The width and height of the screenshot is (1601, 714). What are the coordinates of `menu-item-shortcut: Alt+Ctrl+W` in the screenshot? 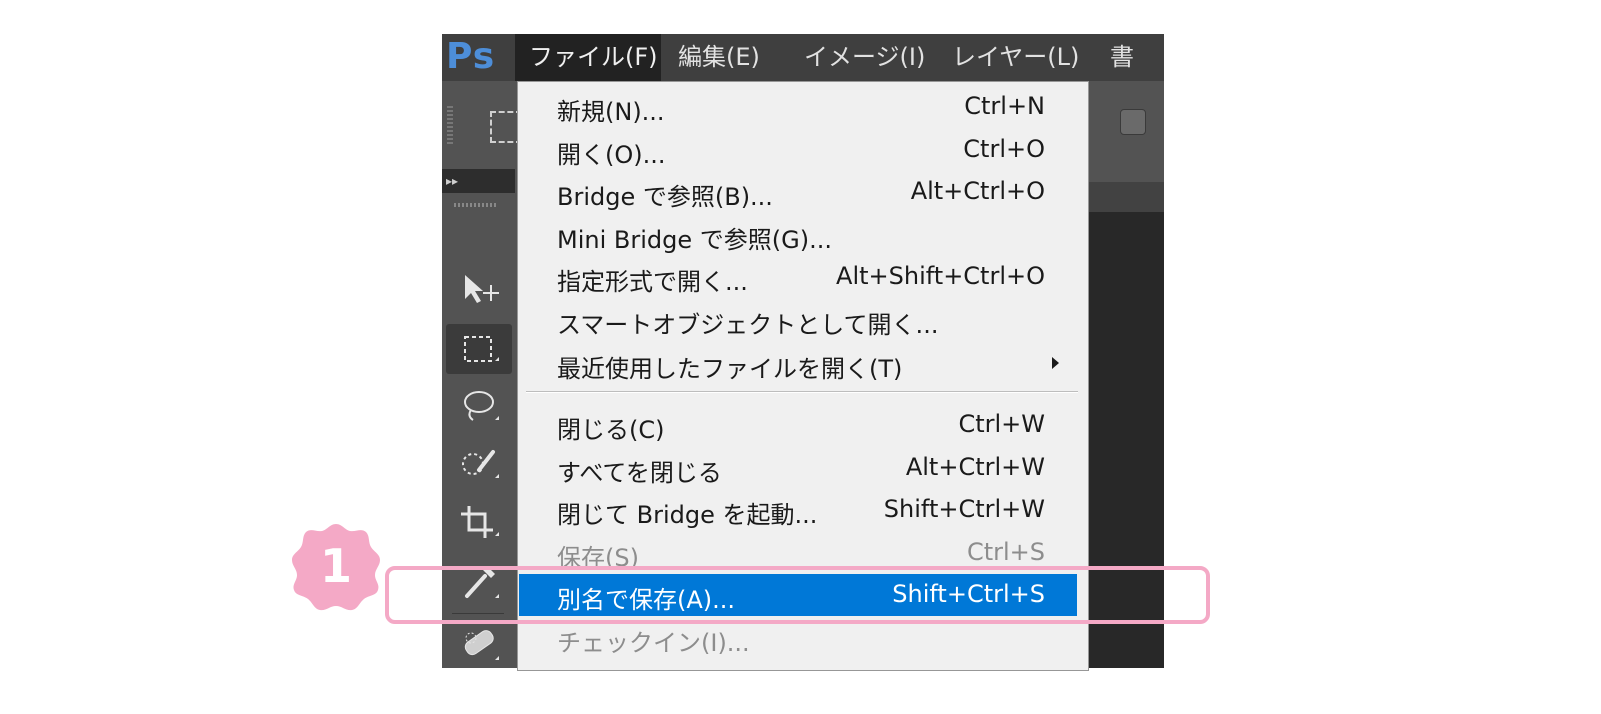 It's located at (975, 467).